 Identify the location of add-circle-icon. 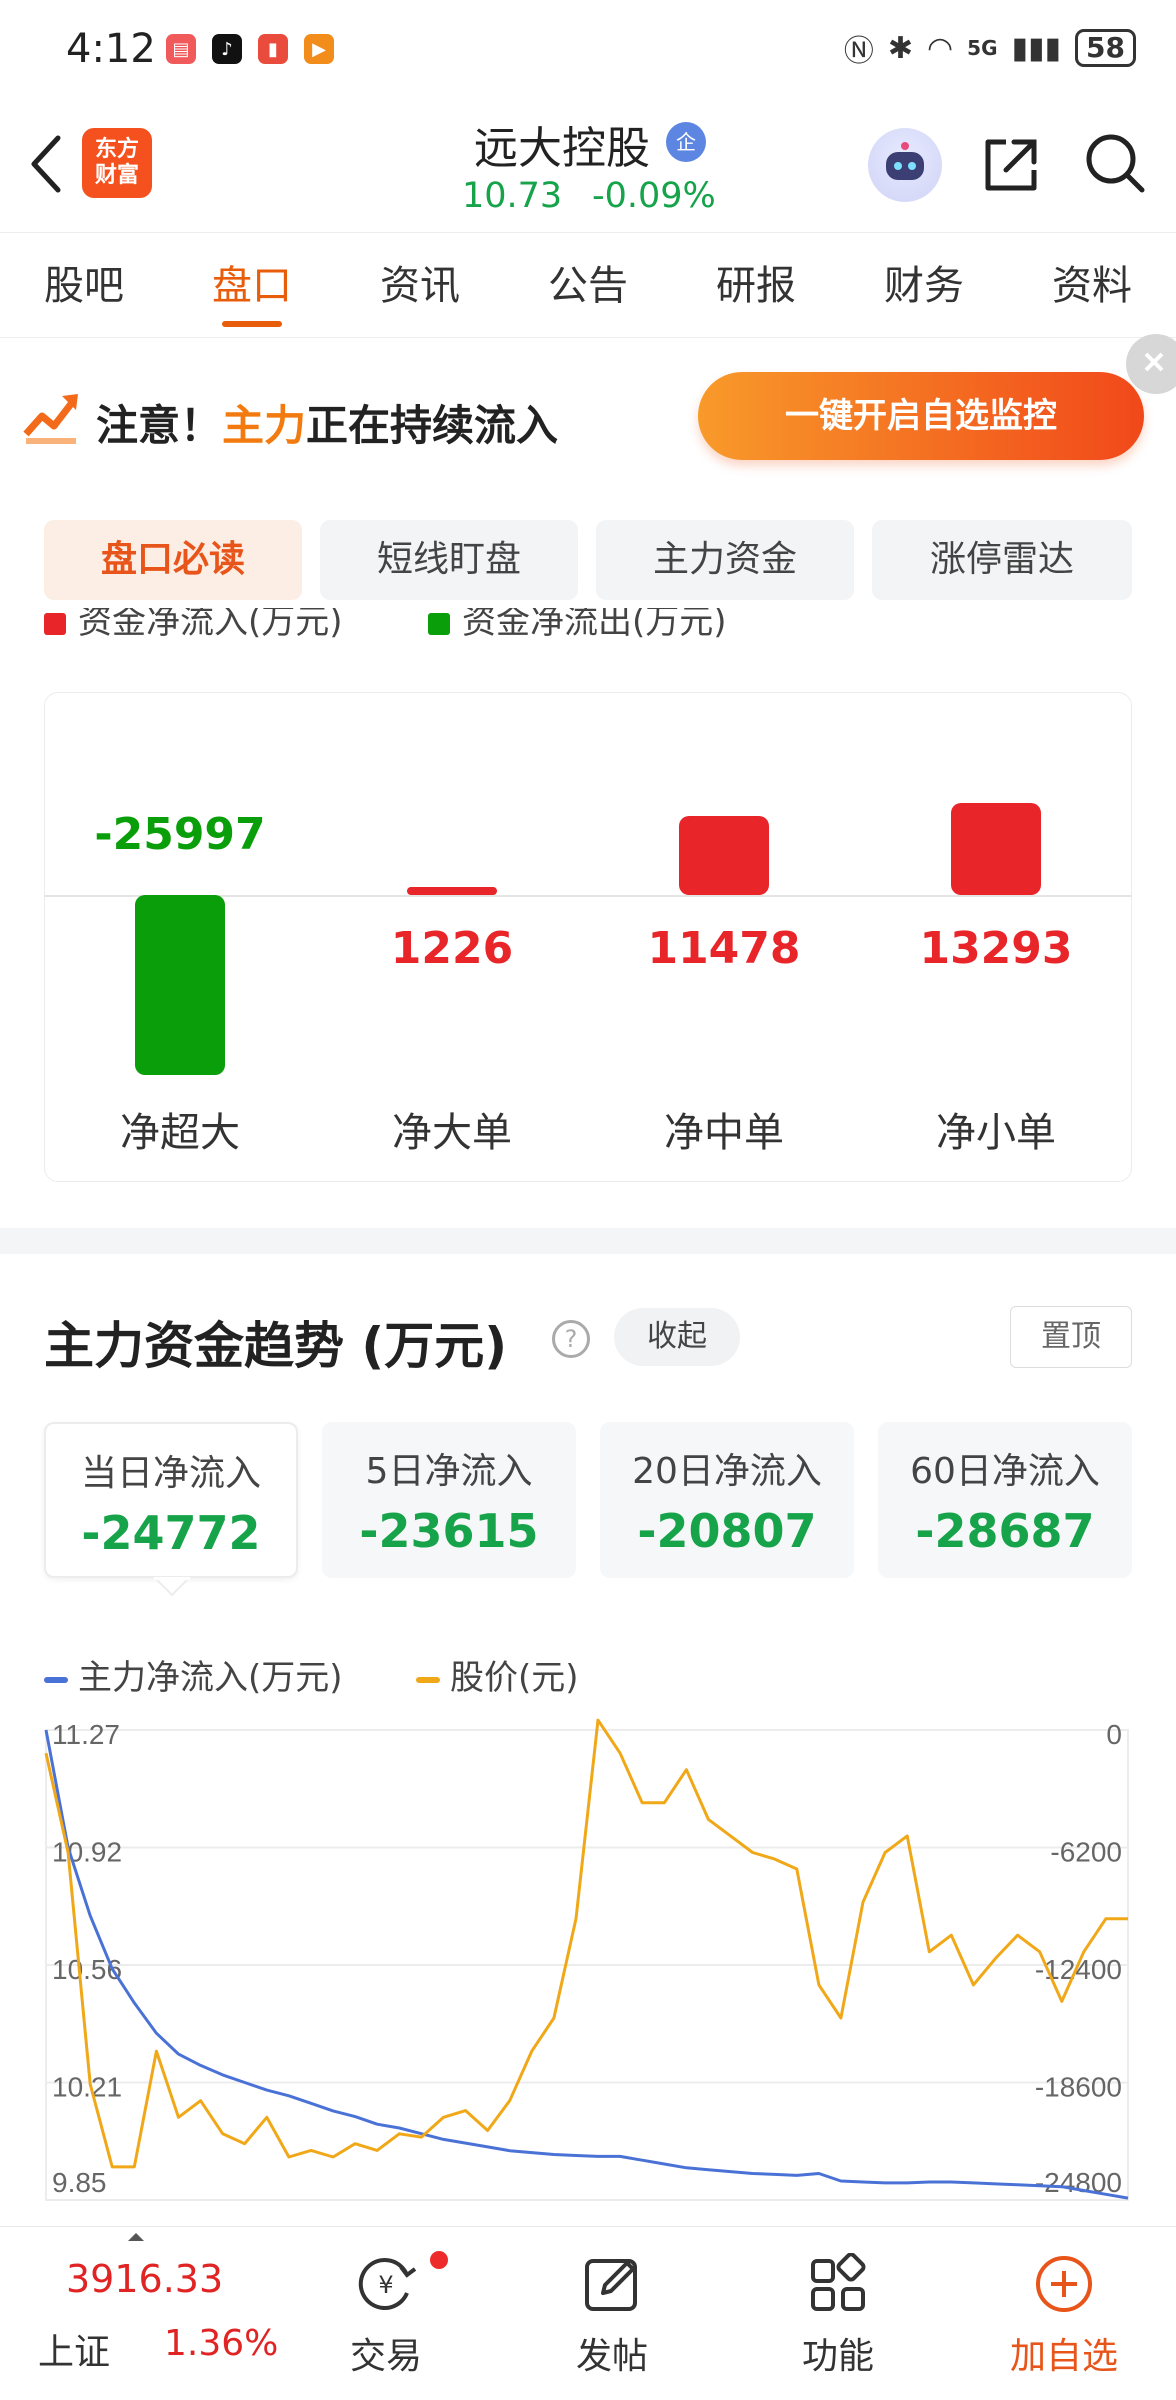
(1064, 2284).